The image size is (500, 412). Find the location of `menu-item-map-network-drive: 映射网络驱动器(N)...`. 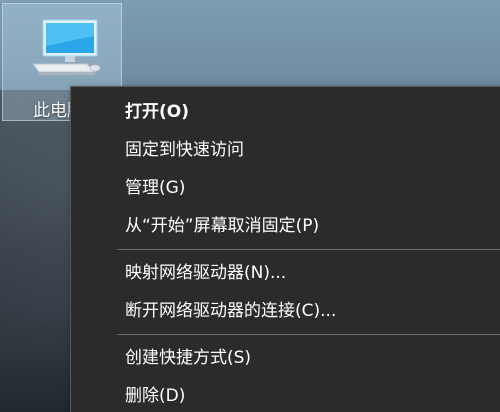

menu-item-map-network-drive: 映射网络驱动器(N)... is located at coordinates (285, 273).